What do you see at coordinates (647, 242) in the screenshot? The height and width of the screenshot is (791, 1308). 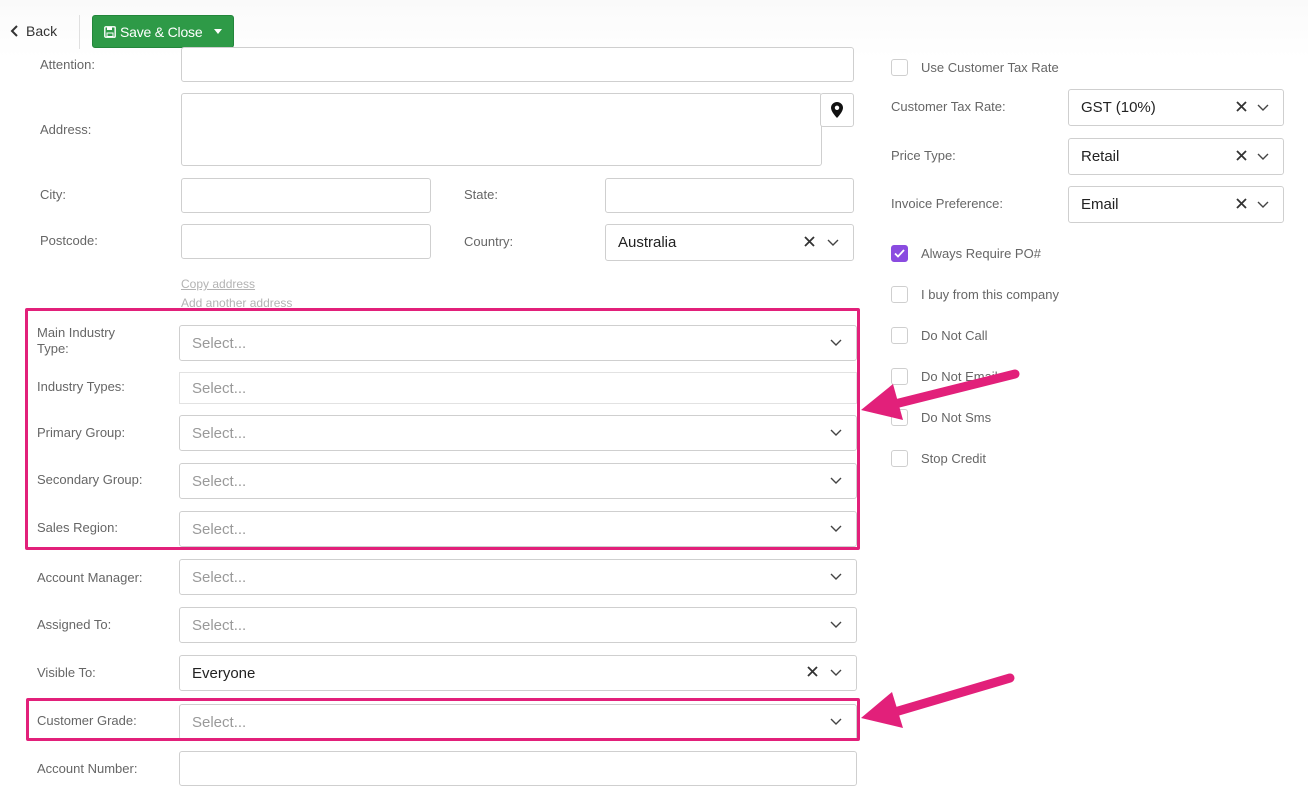 I see `country-value: Australia` at bounding box center [647, 242].